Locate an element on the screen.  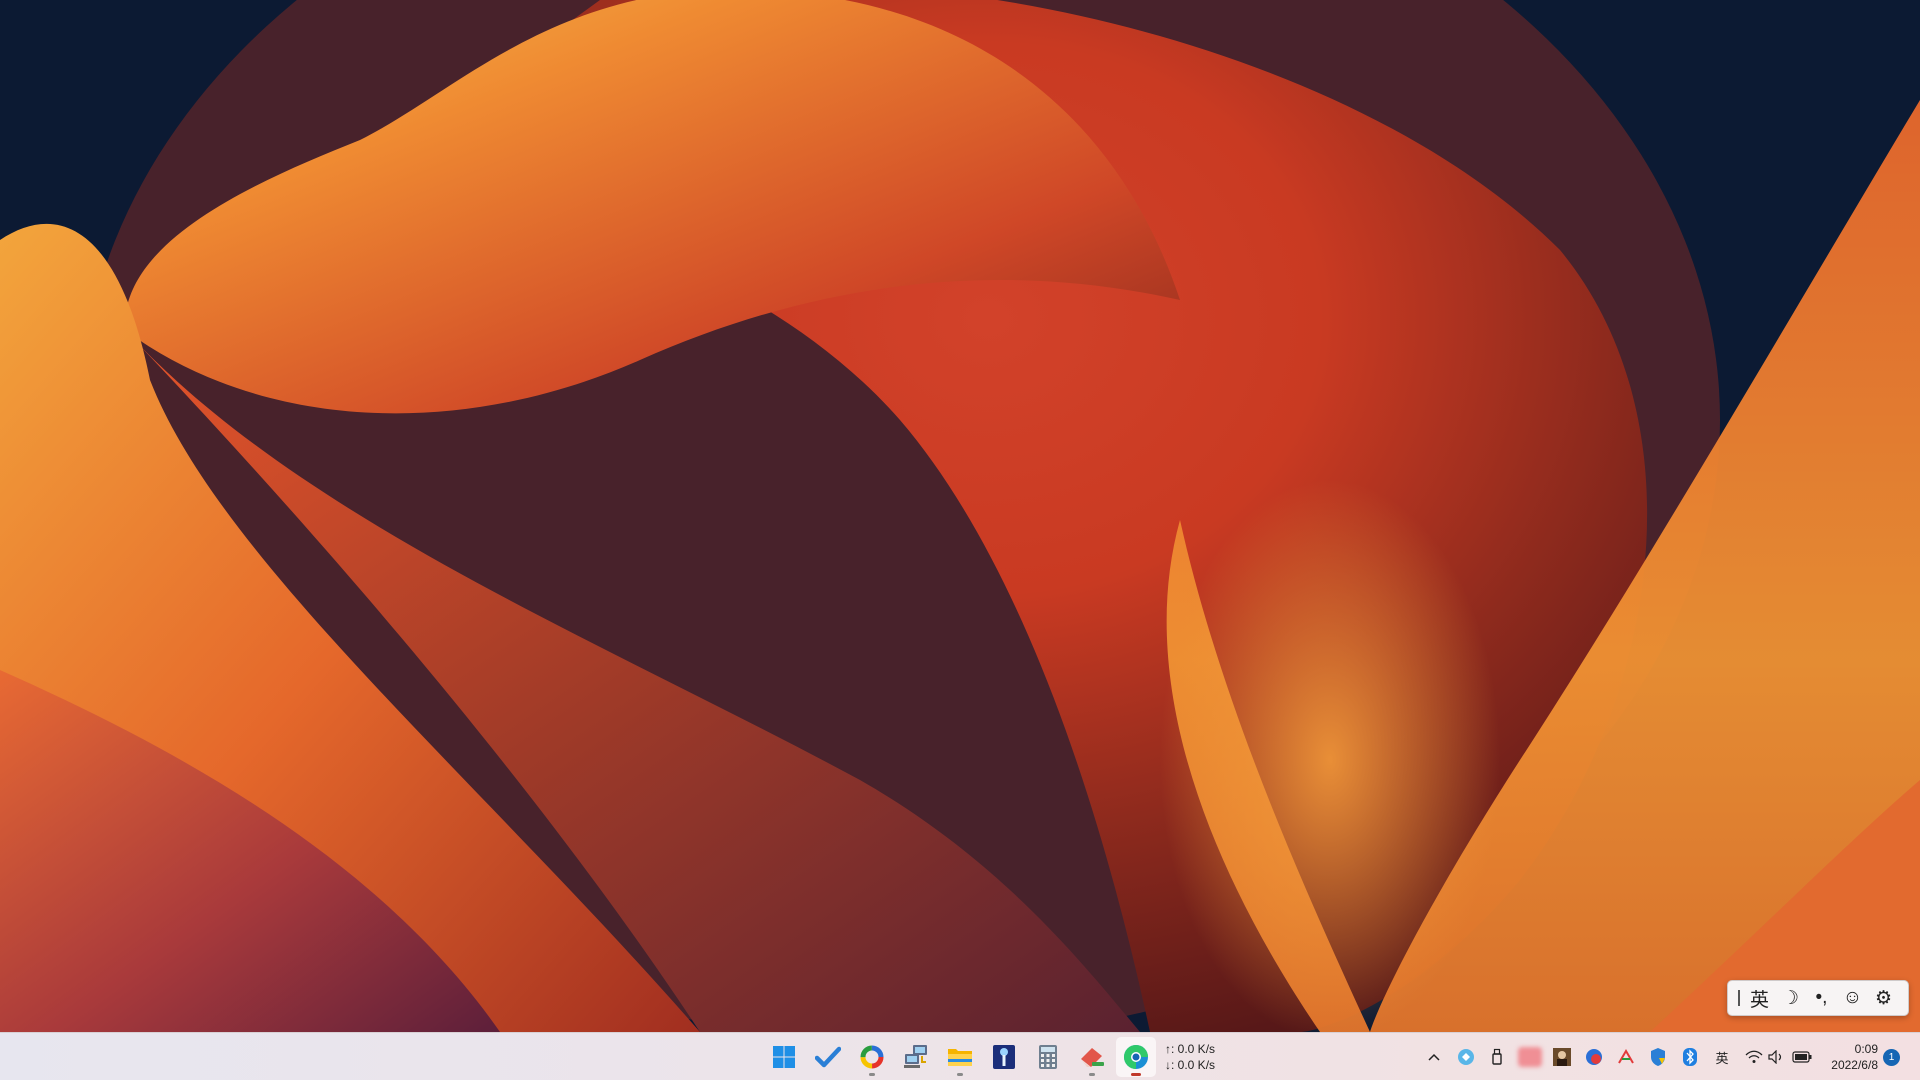
network-app is located at coordinates (916, 1057).